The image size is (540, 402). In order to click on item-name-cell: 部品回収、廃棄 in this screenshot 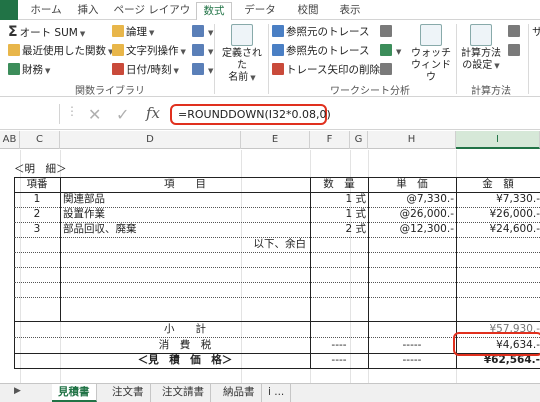, I will do `click(100, 229)`.